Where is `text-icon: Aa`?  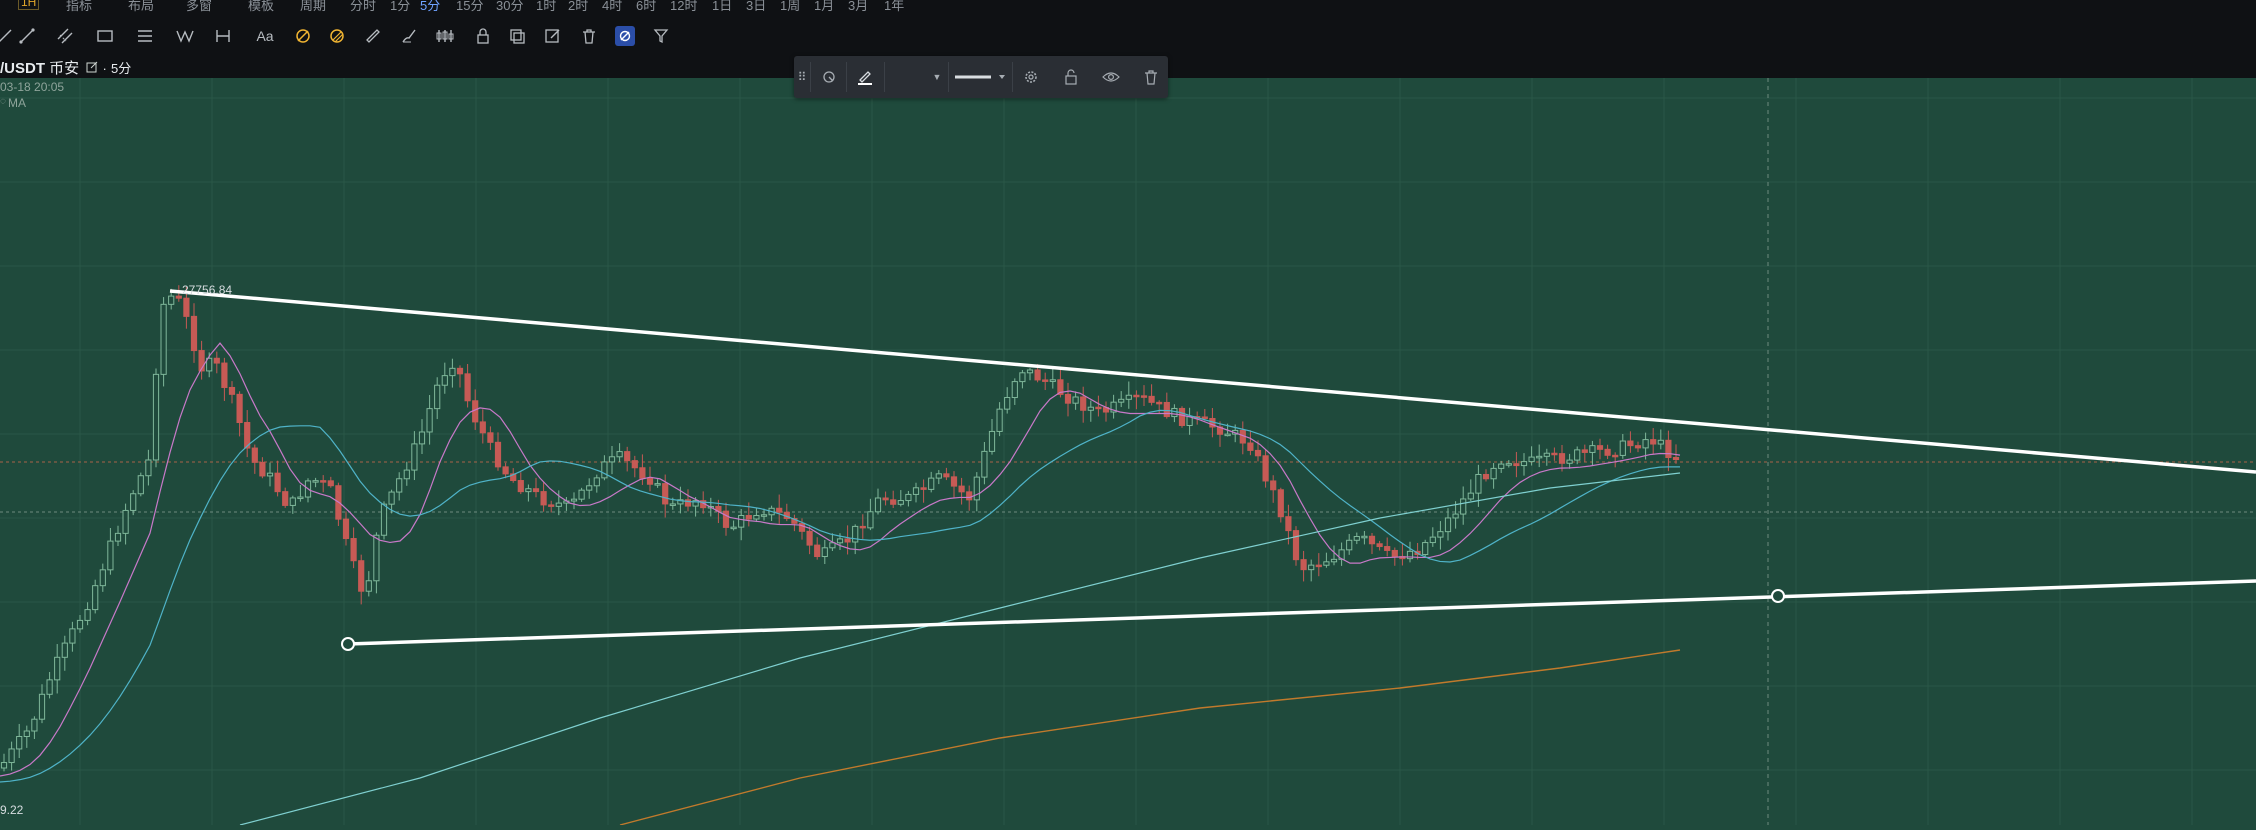 text-icon: Aa is located at coordinates (265, 36).